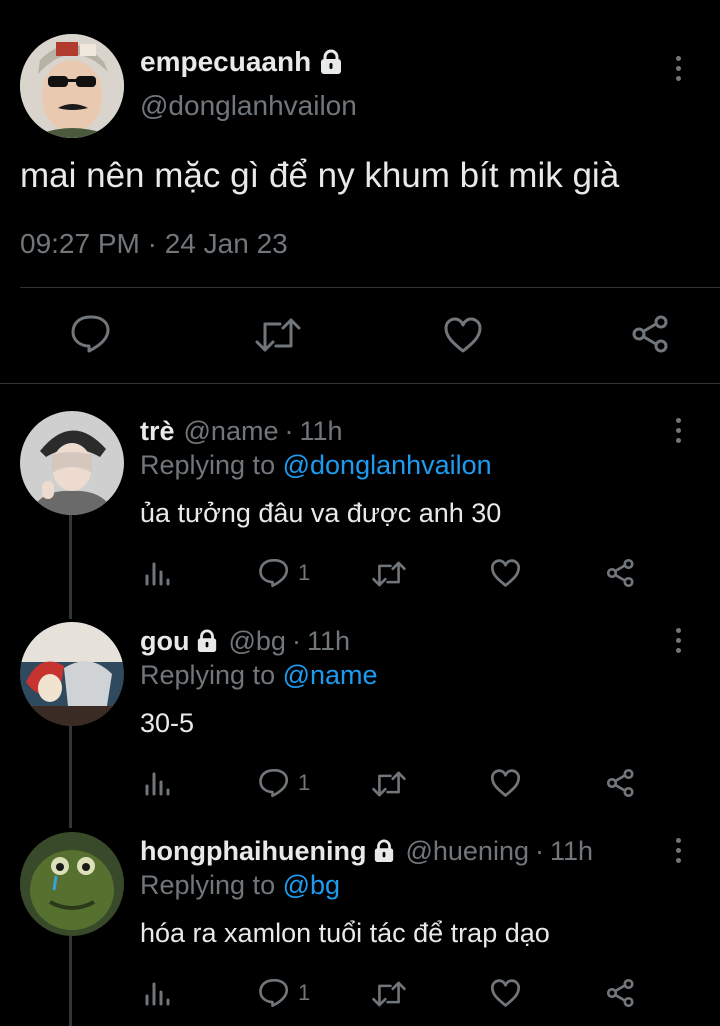 The width and height of the screenshot is (720, 1026). I want to click on display-name: hongphaihuening, so click(253, 851).